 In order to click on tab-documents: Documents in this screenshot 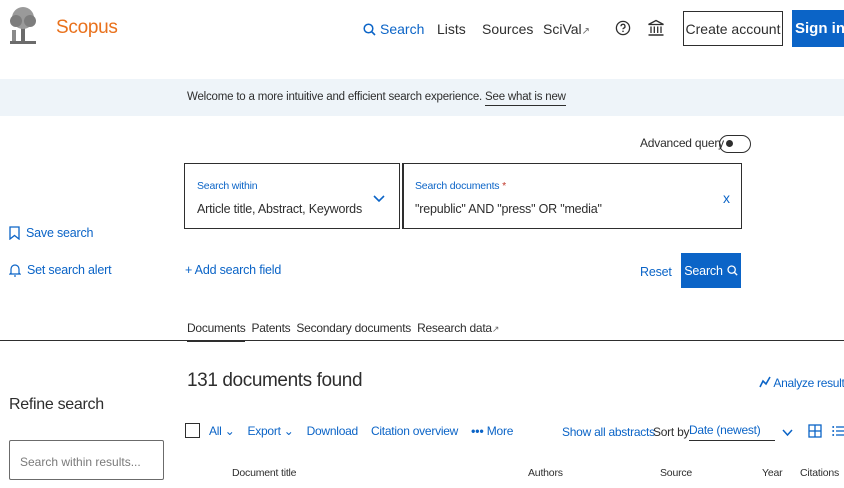, I will do `click(216, 331)`.